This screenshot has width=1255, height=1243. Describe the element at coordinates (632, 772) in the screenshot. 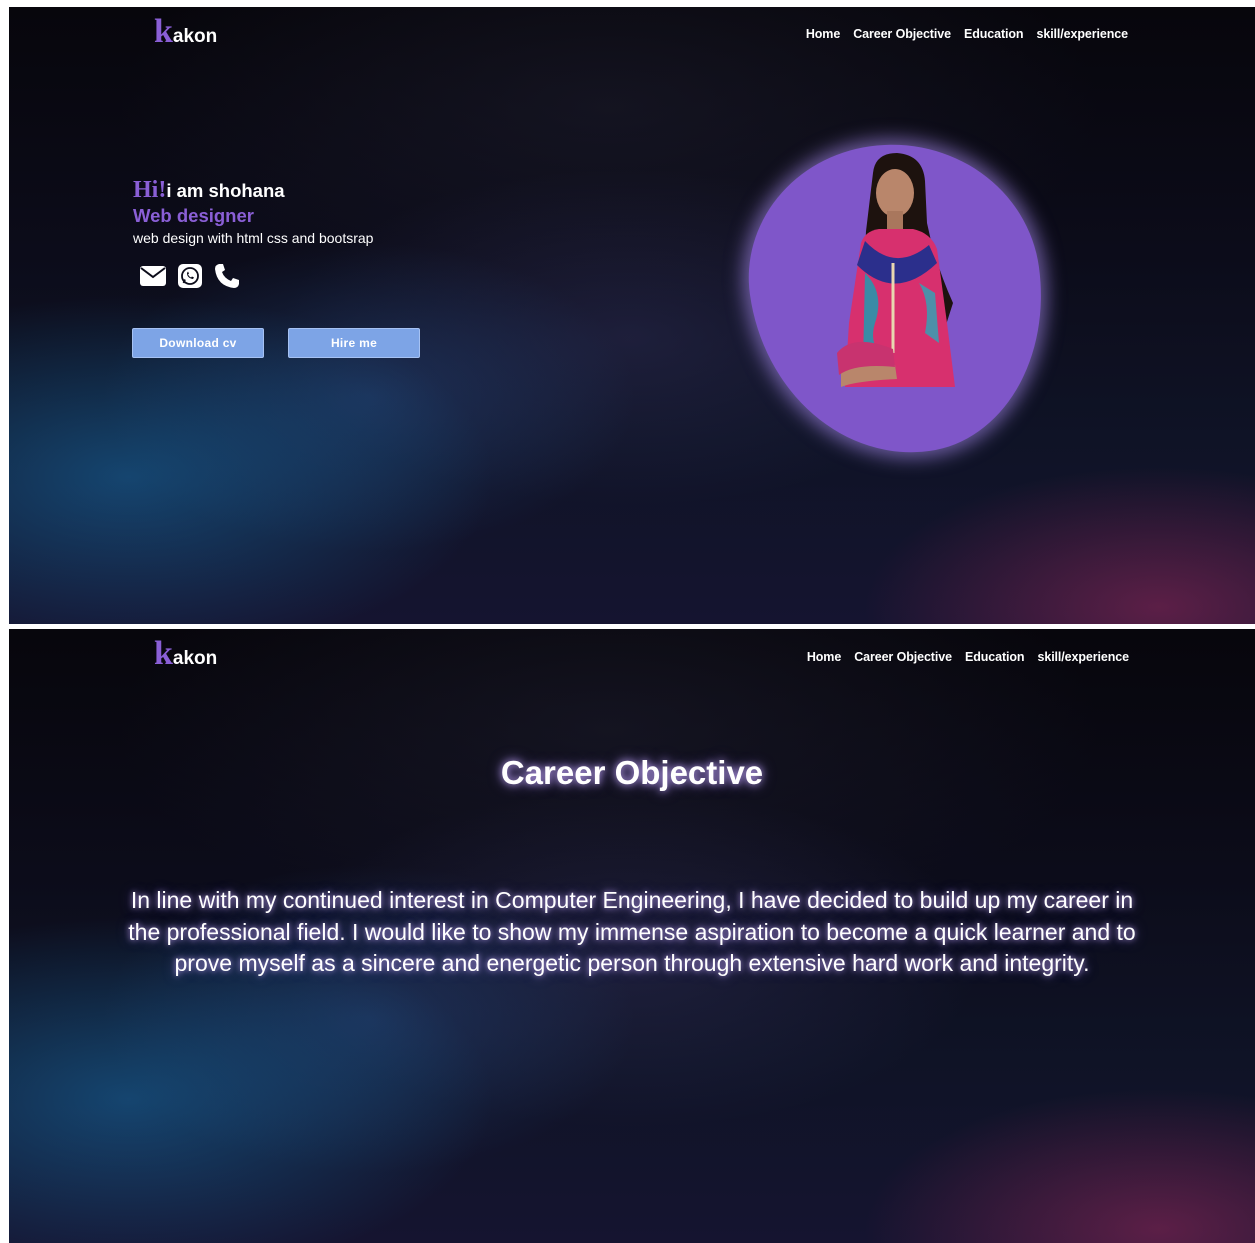

I see `career-objective-title: Career Objective` at that location.